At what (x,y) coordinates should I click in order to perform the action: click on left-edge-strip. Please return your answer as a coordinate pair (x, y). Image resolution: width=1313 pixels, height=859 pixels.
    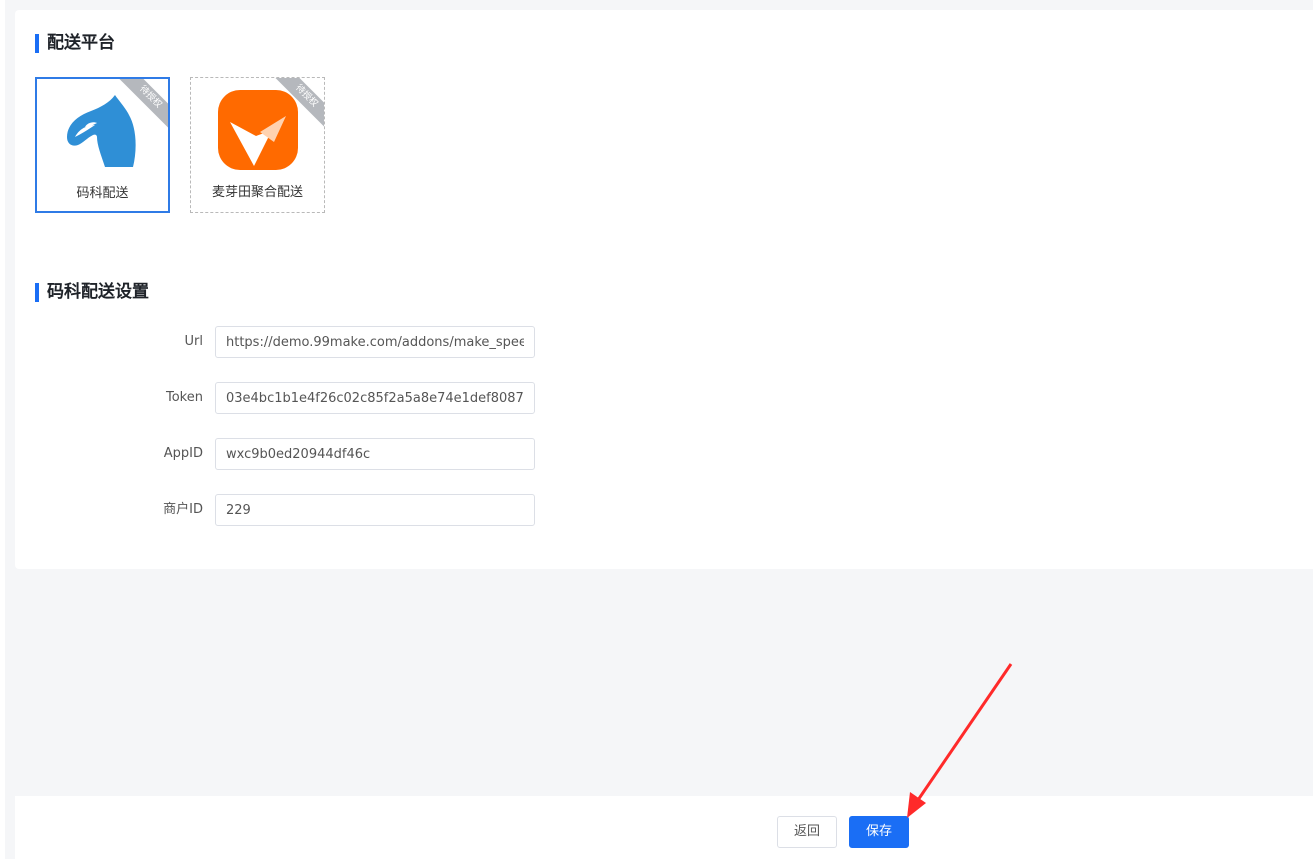
    Looking at the image, I should click on (2, 429).